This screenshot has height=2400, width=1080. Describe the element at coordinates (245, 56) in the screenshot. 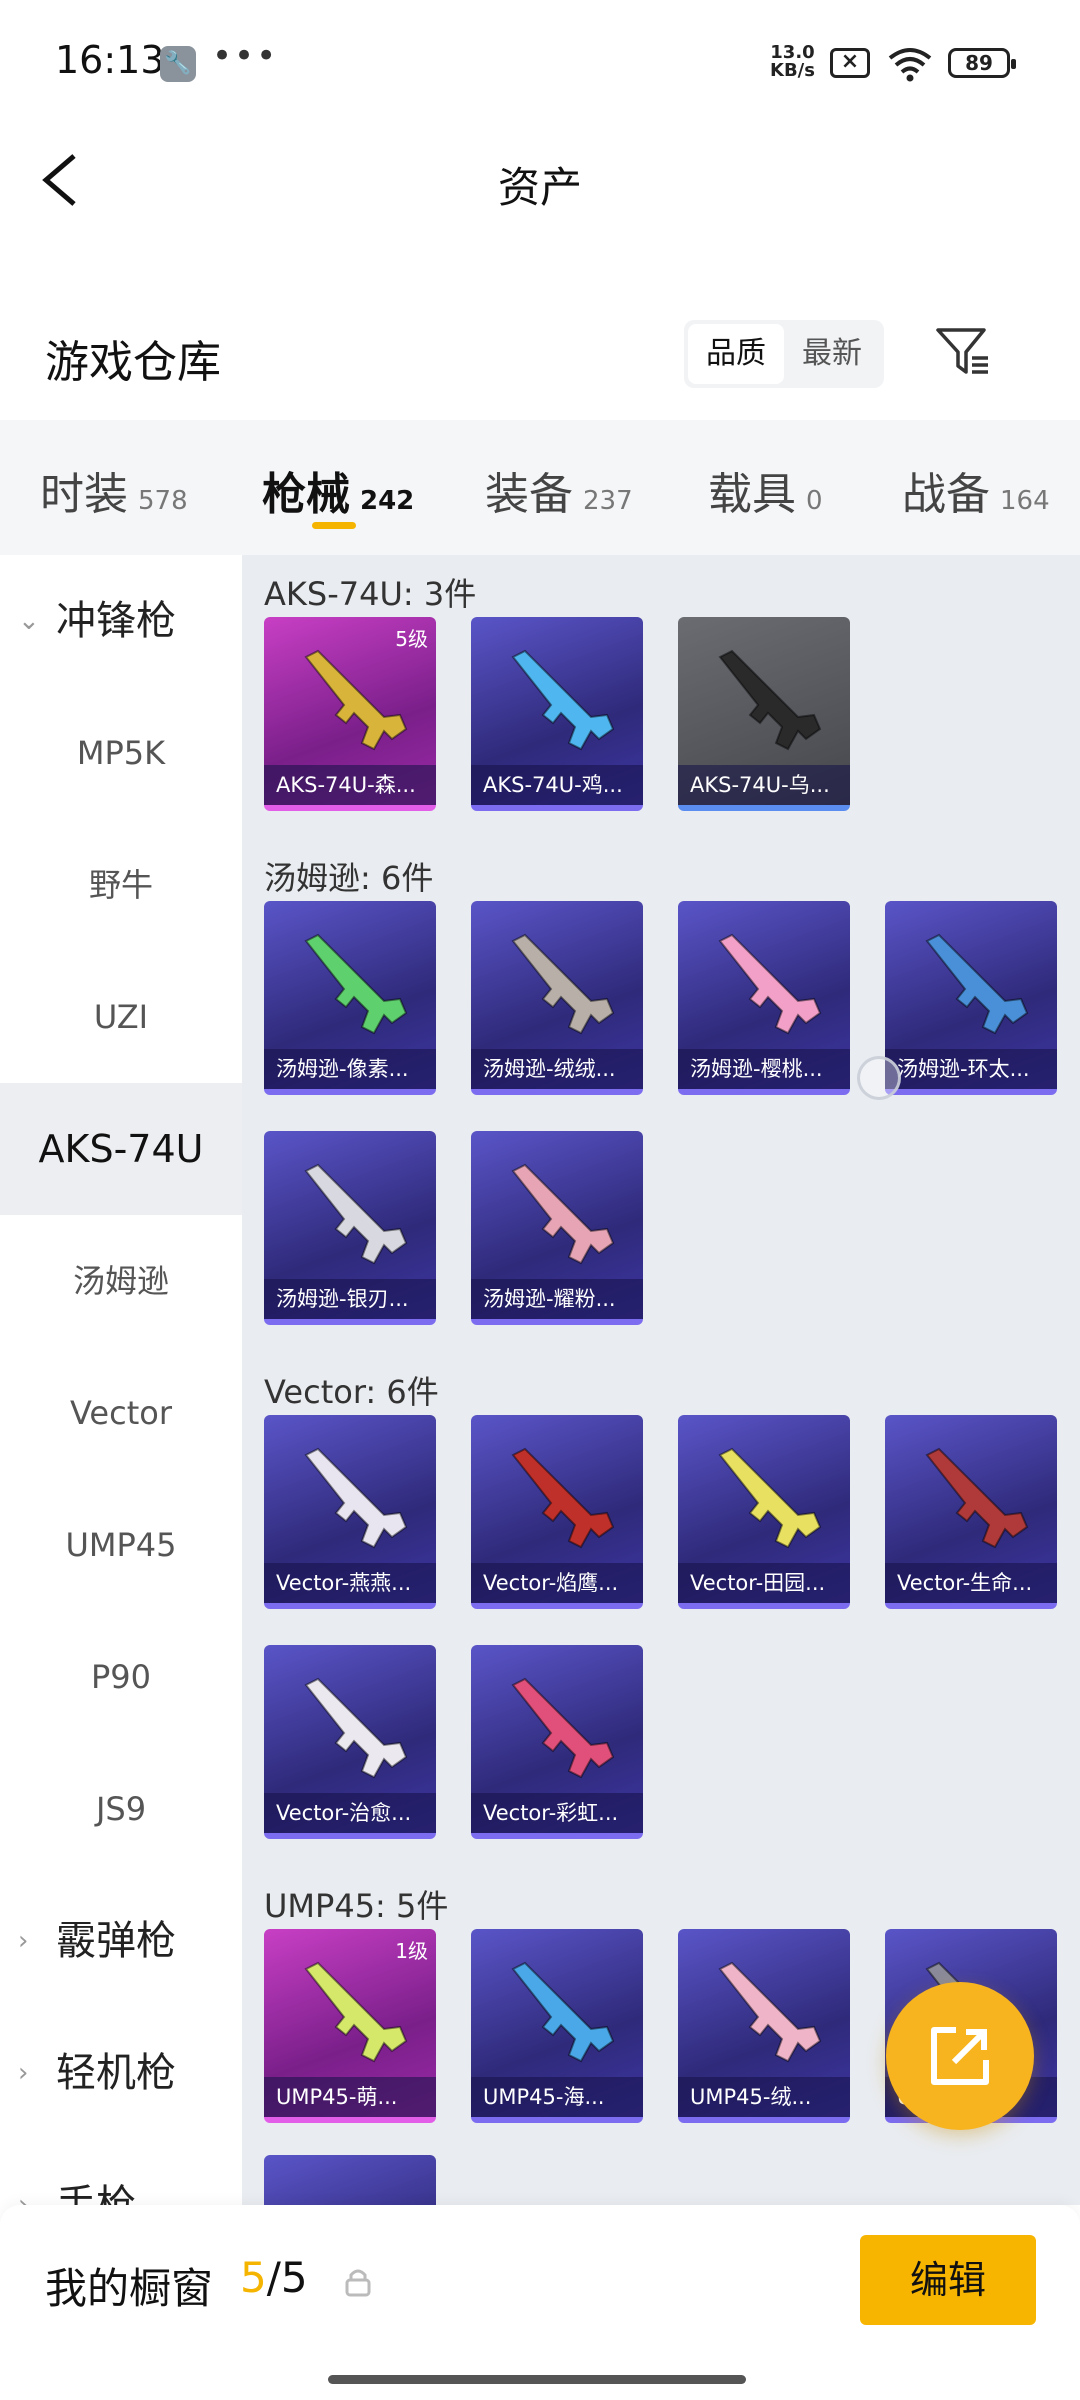

I see `more-icon: •••` at that location.